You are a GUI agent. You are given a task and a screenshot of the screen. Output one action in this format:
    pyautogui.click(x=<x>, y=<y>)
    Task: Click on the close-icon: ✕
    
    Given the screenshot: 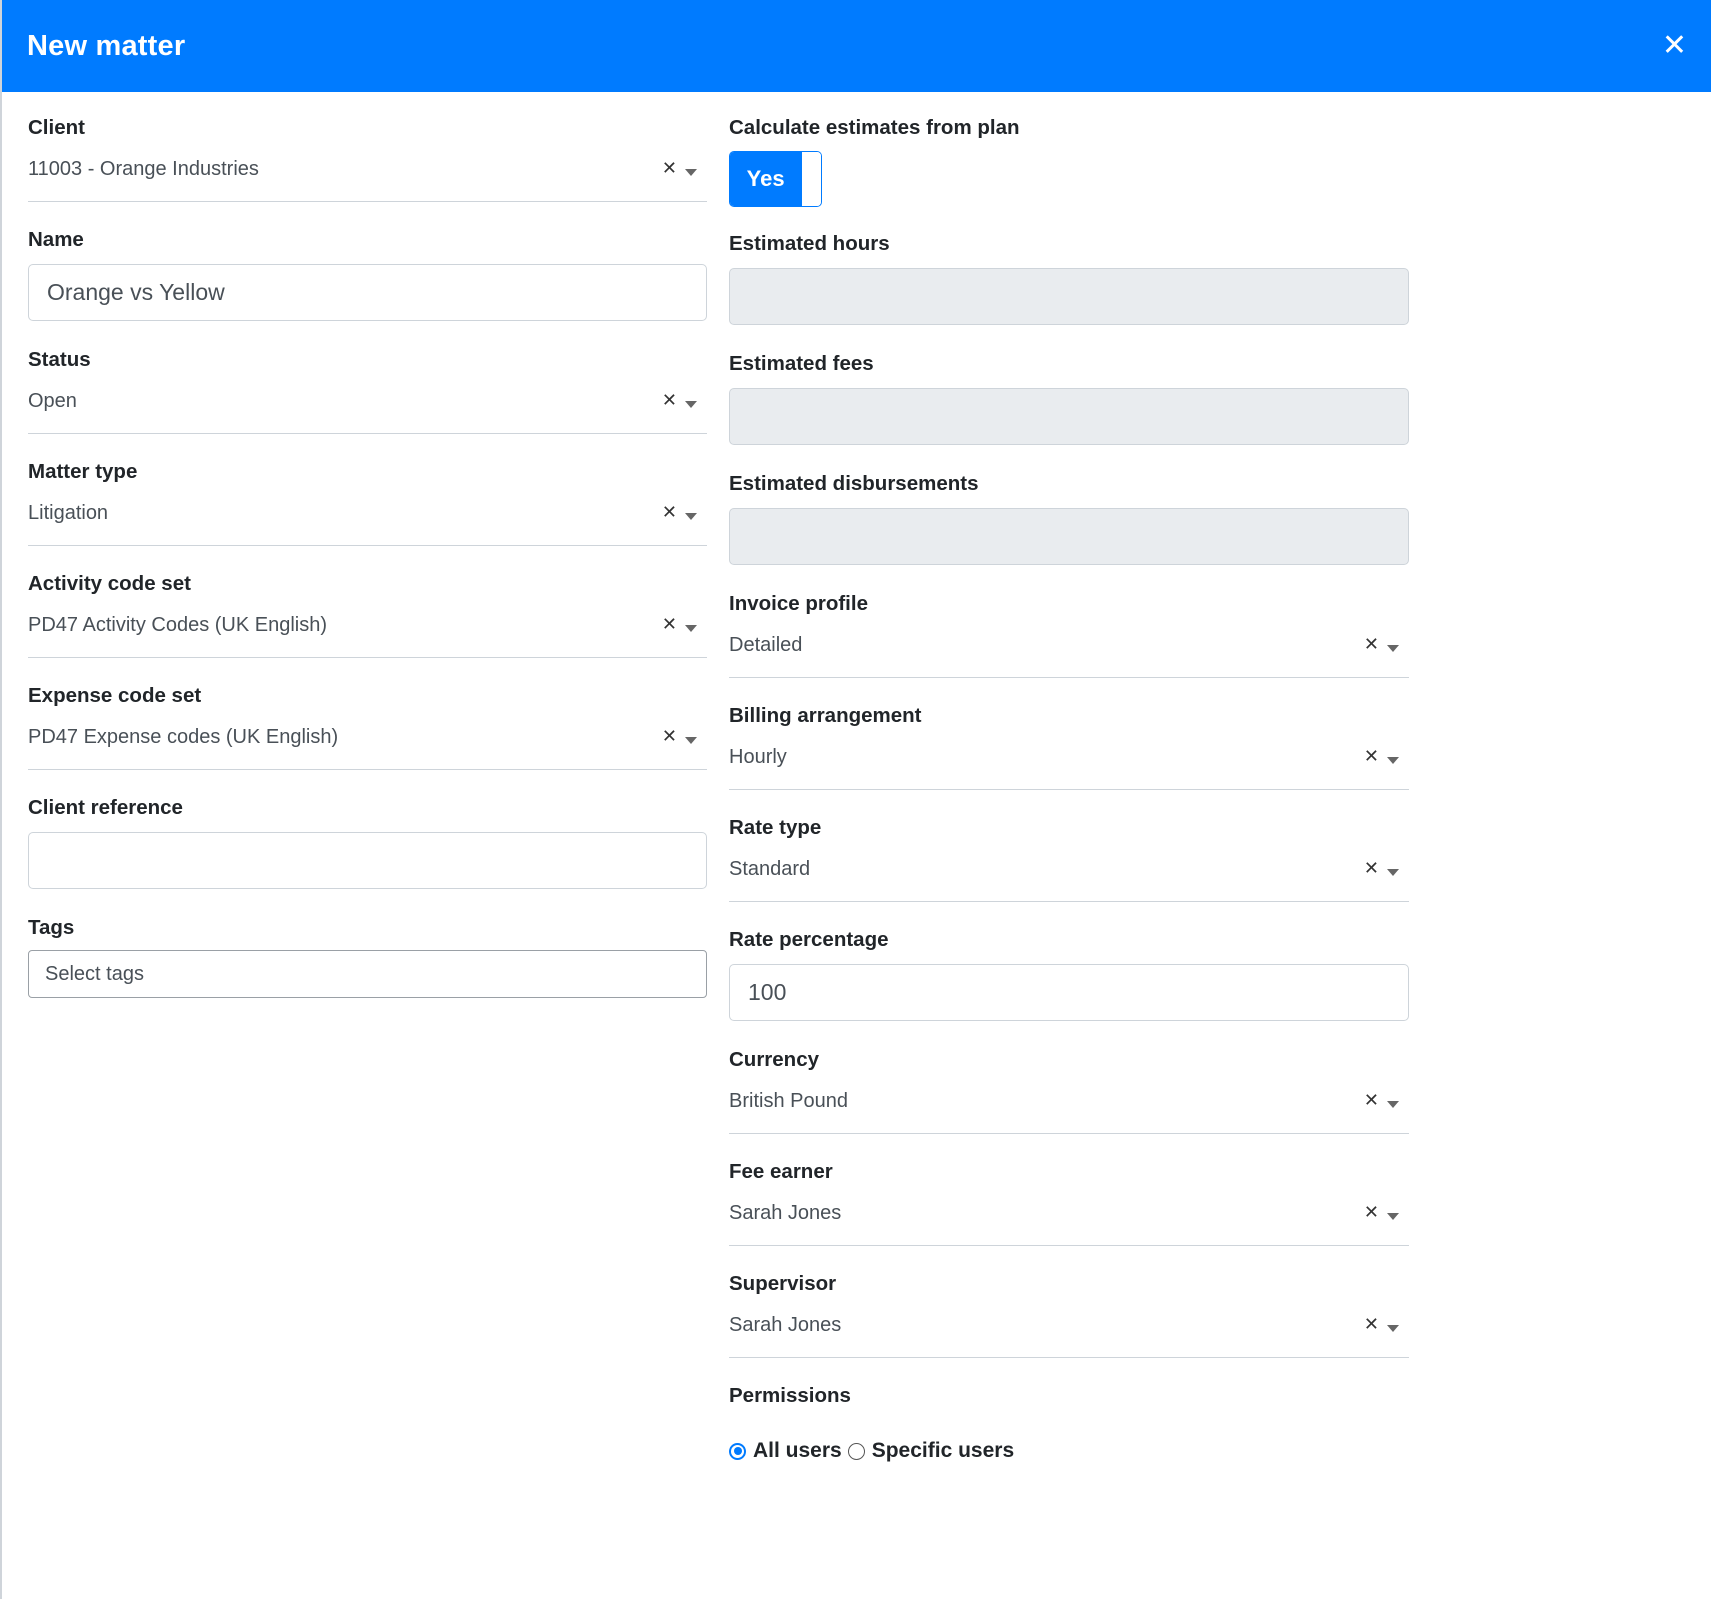 What is the action you would take?
    pyautogui.click(x=1674, y=46)
    